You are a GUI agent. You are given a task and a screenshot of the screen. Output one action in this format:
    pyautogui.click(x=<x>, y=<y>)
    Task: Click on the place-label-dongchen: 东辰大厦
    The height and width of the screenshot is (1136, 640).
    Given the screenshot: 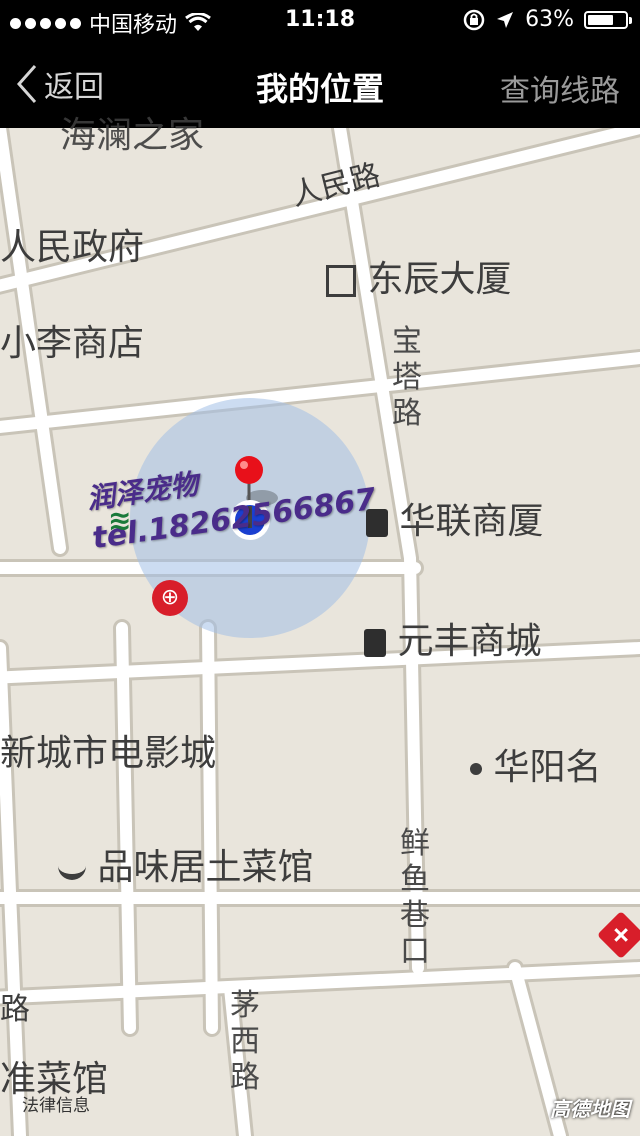 What is the action you would take?
    pyautogui.click(x=418, y=276)
    